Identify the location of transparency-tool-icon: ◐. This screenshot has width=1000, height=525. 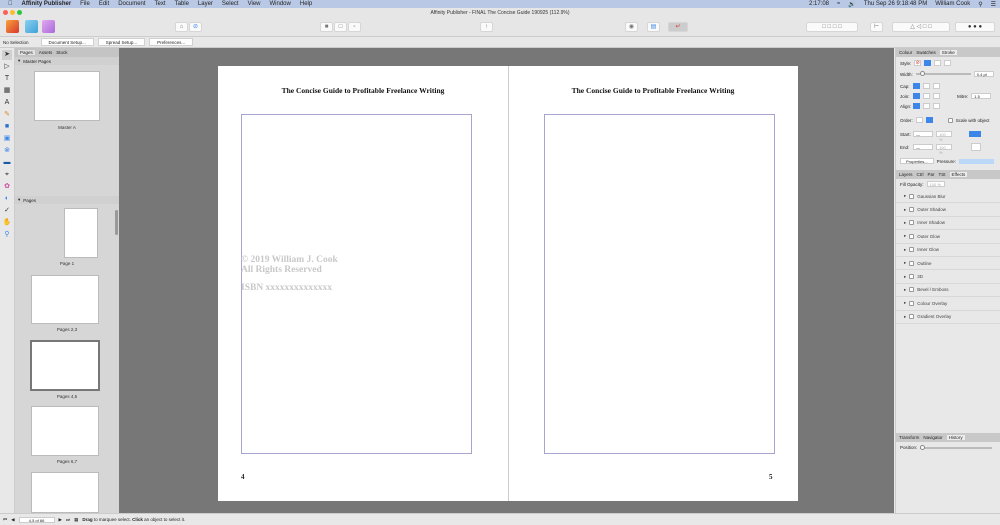
(7, 199).